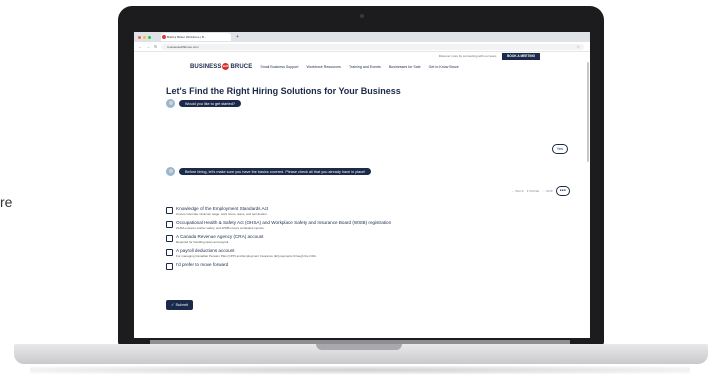  What do you see at coordinates (365, 67) in the screenshot?
I see `nav-training-events: Training and Events` at bounding box center [365, 67].